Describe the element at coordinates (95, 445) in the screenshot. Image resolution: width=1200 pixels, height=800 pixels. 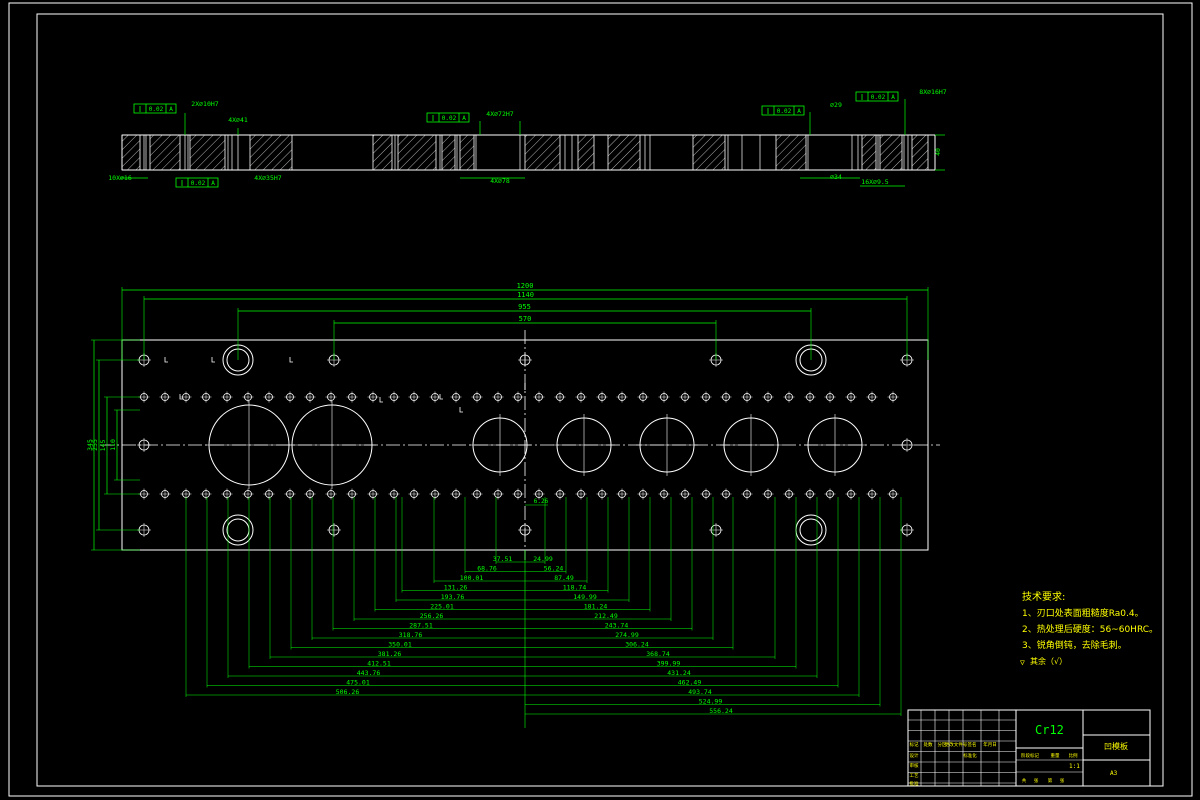
I see `height-dim-text-1: 255` at that location.